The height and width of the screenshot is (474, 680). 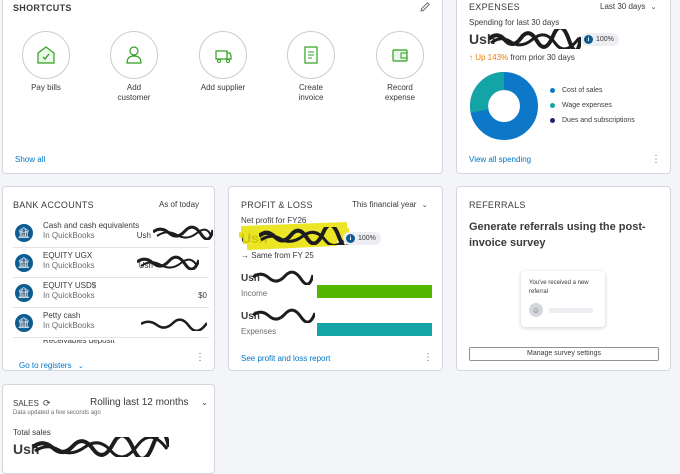 What do you see at coordinates (367, 238) in the screenshot?
I see `profit-loss-badge-text: 100%` at bounding box center [367, 238].